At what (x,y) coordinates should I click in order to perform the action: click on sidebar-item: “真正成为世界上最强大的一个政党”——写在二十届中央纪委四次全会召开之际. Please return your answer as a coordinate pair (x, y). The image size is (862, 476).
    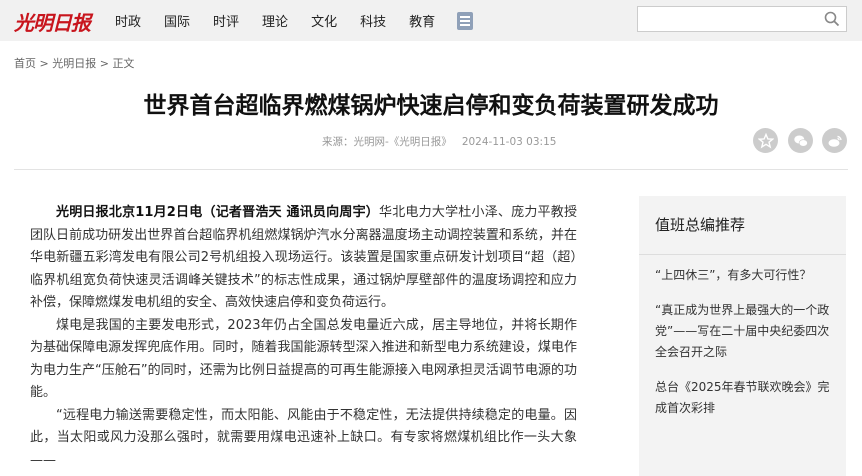
    Looking at the image, I should click on (742, 331).